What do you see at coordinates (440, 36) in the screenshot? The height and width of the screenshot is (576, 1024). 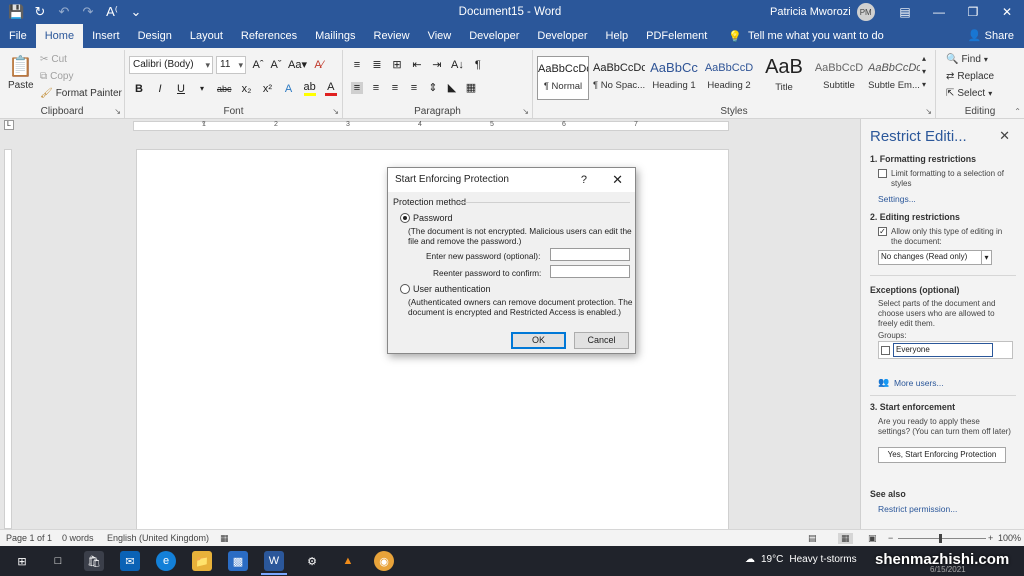 I see `tab-view: View` at bounding box center [440, 36].